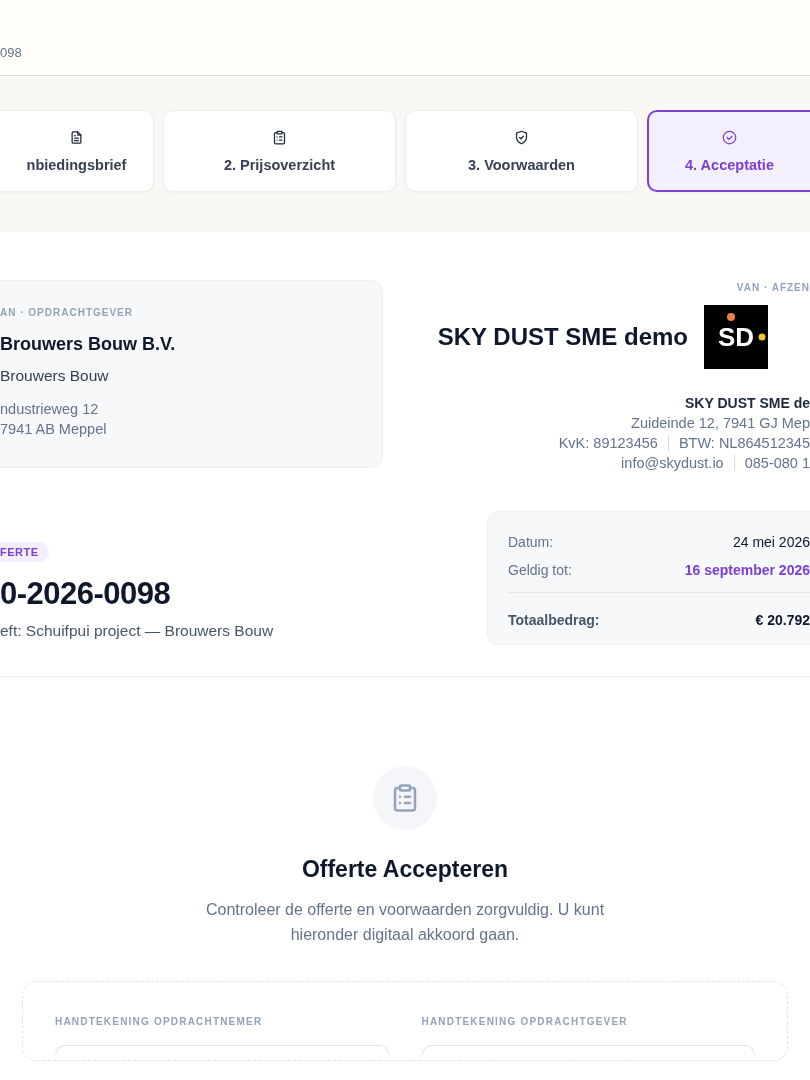  Describe the element at coordinates (405, 922) in the screenshot. I see `section-description: Controleer de offerte en voorwaarden zorgvuldig. U kunt hieronder digitaal akkoord gaan.` at that location.